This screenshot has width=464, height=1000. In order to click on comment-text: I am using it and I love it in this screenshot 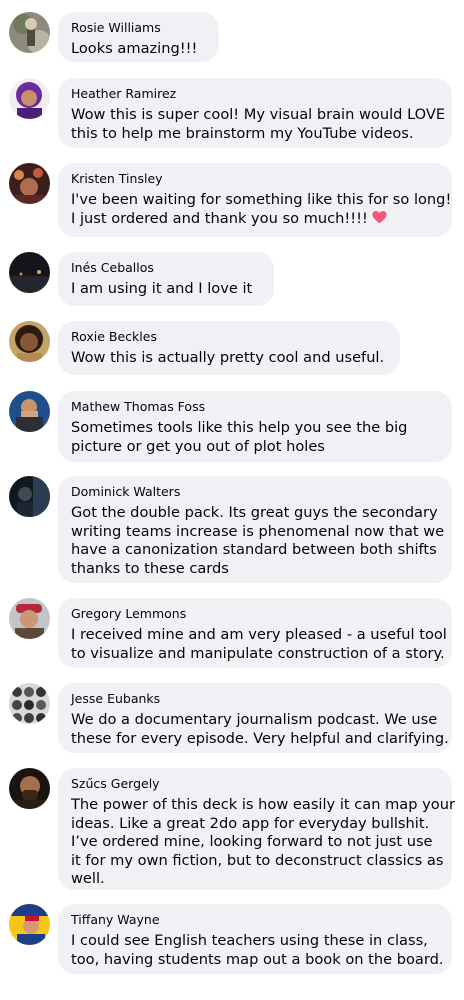, I will do `click(162, 288)`.